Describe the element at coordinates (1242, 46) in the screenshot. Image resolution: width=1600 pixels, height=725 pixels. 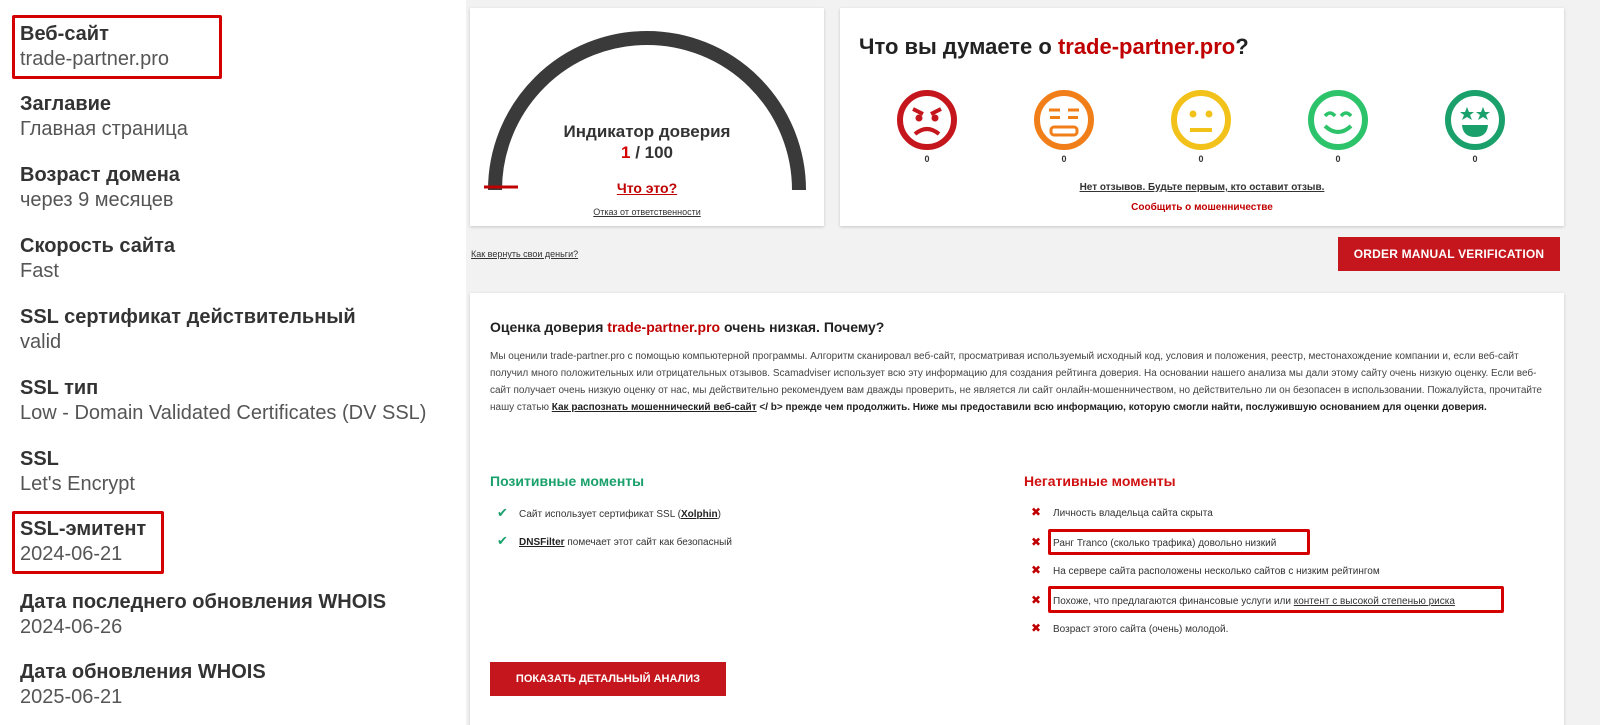
I see `review-title-suffix: ?` at that location.